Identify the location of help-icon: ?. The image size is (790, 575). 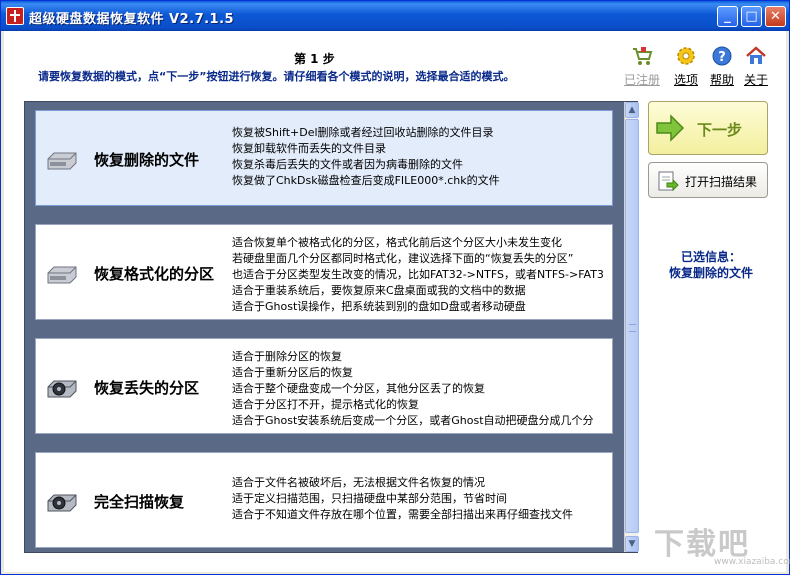
(722, 56).